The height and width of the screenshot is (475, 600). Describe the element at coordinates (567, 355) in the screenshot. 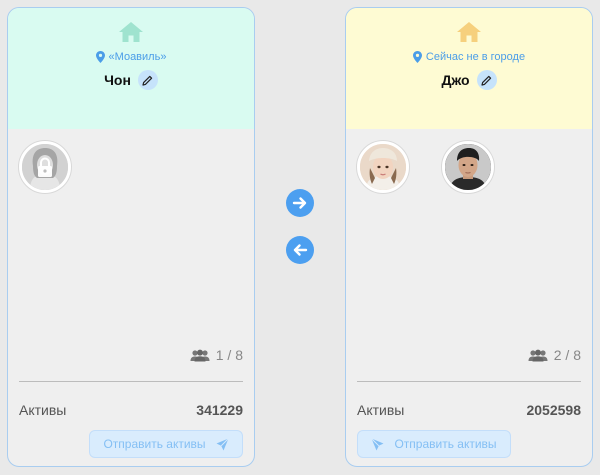

I see `member-count-text: 2 / 8` at that location.